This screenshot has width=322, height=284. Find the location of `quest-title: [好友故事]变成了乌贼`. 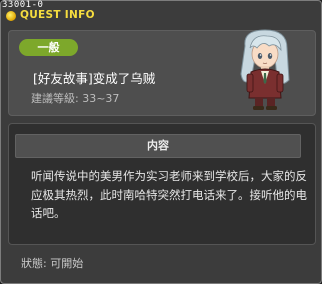

quest-title: [好友故事]变成了乌贼 is located at coordinates (94, 78).